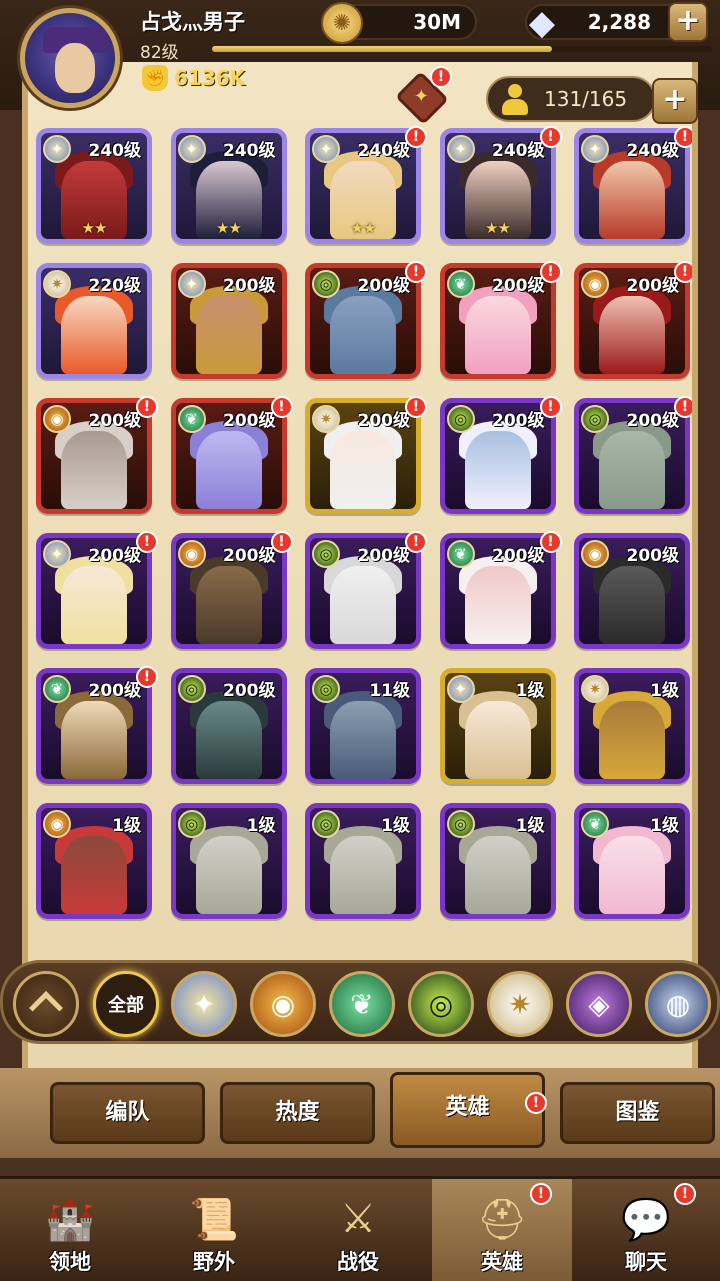 The image size is (720, 1281). I want to click on nav-item-1: 📜 野外, so click(214, 1230).